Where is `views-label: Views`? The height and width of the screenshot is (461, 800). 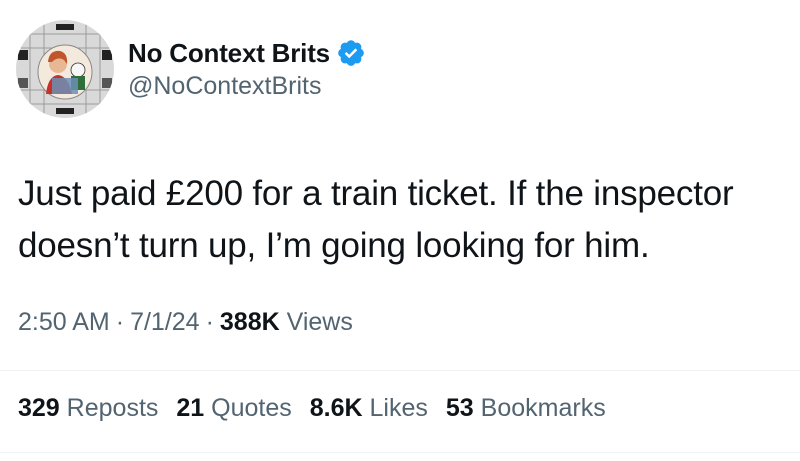 views-label: Views is located at coordinates (319, 322).